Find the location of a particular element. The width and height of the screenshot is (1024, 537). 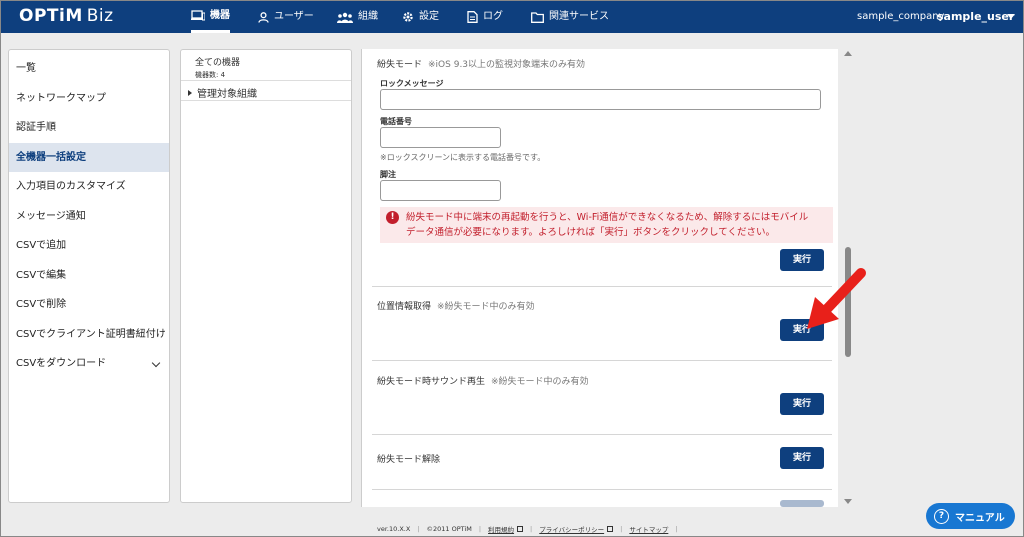

help-icon: ? is located at coordinates (941, 516).